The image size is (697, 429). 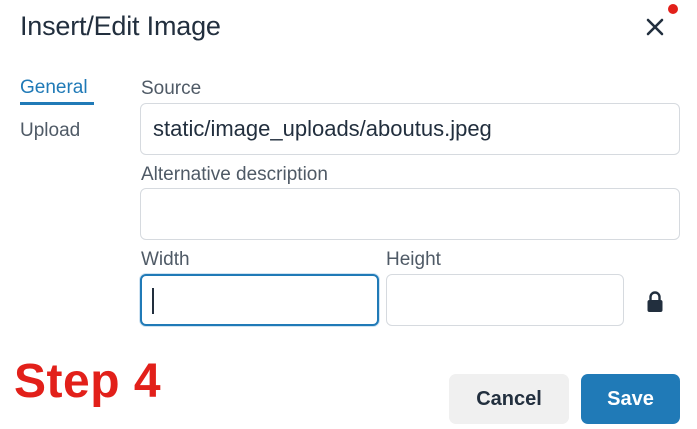 What do you see at coordinates (655, 27) in the screenshot?
I see `close-icon` at bounding box center [655, 27].